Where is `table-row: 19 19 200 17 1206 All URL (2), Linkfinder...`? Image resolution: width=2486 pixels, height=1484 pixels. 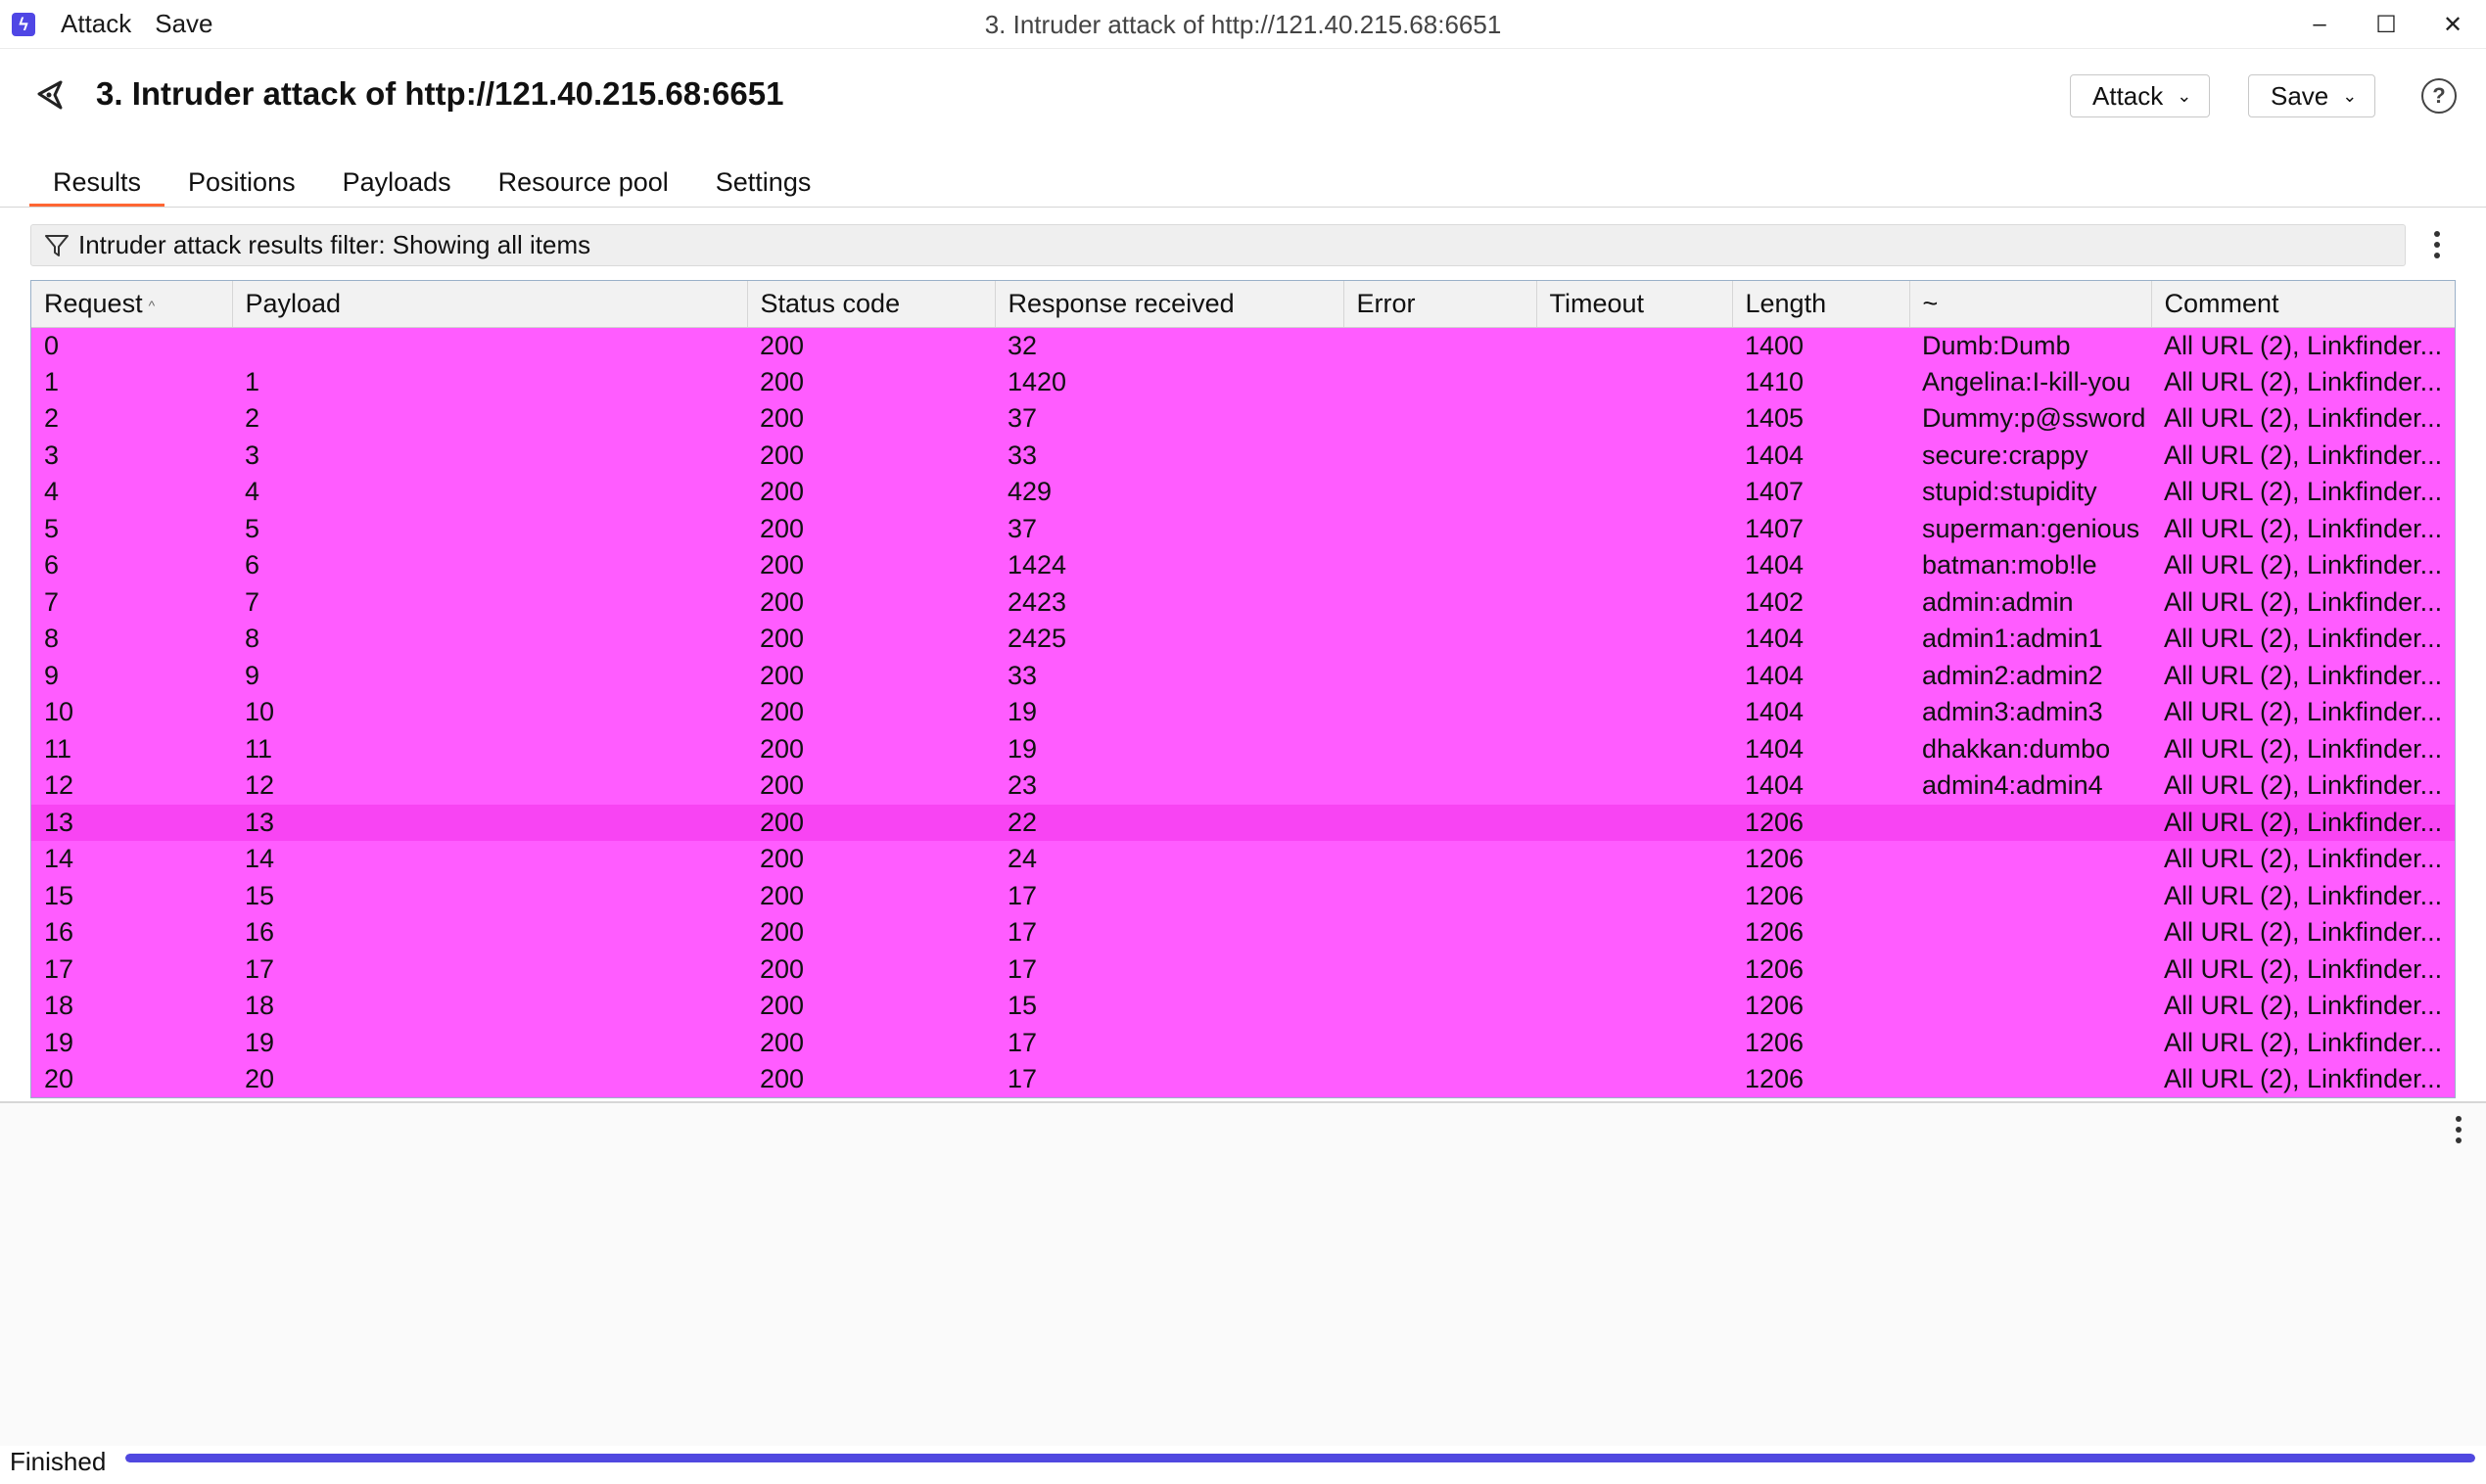
table-row: 19 19 200 17 1206 All URL (2), Linkfinder... is located at coordinates (1243, 1042).